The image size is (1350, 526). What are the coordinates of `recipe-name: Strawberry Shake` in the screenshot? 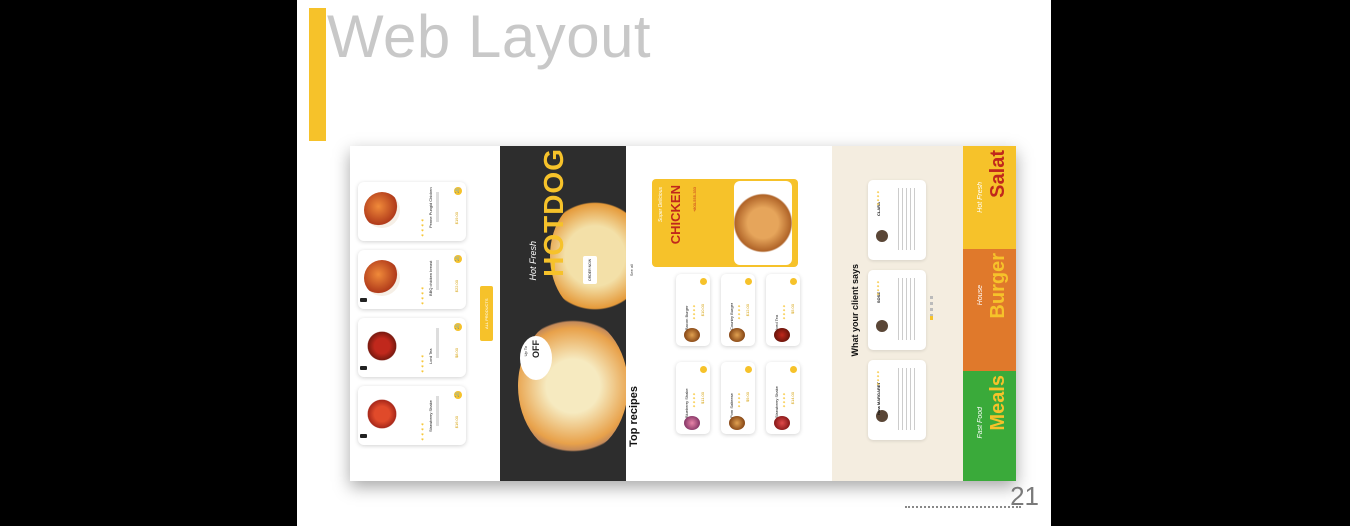 It's located at (776, 402).